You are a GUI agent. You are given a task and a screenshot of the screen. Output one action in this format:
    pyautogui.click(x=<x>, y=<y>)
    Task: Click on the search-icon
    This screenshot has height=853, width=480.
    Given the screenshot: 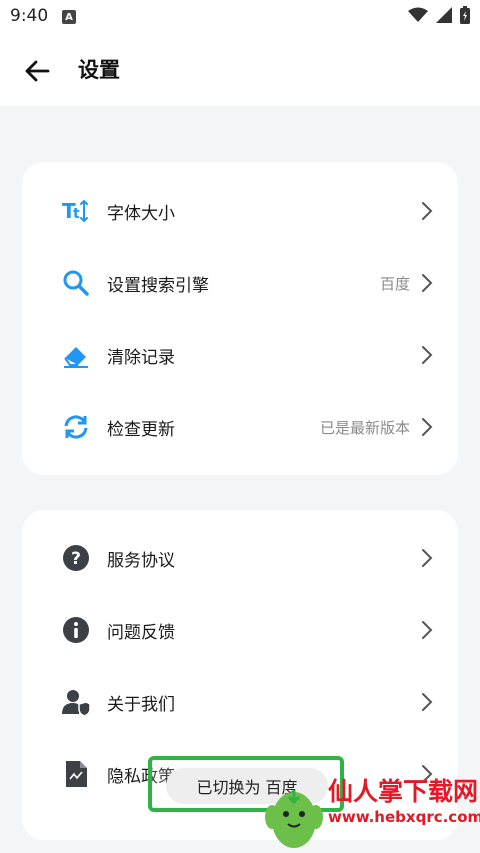 What is the action you would take?
    pyautogui.click(x=76, y=283)
    